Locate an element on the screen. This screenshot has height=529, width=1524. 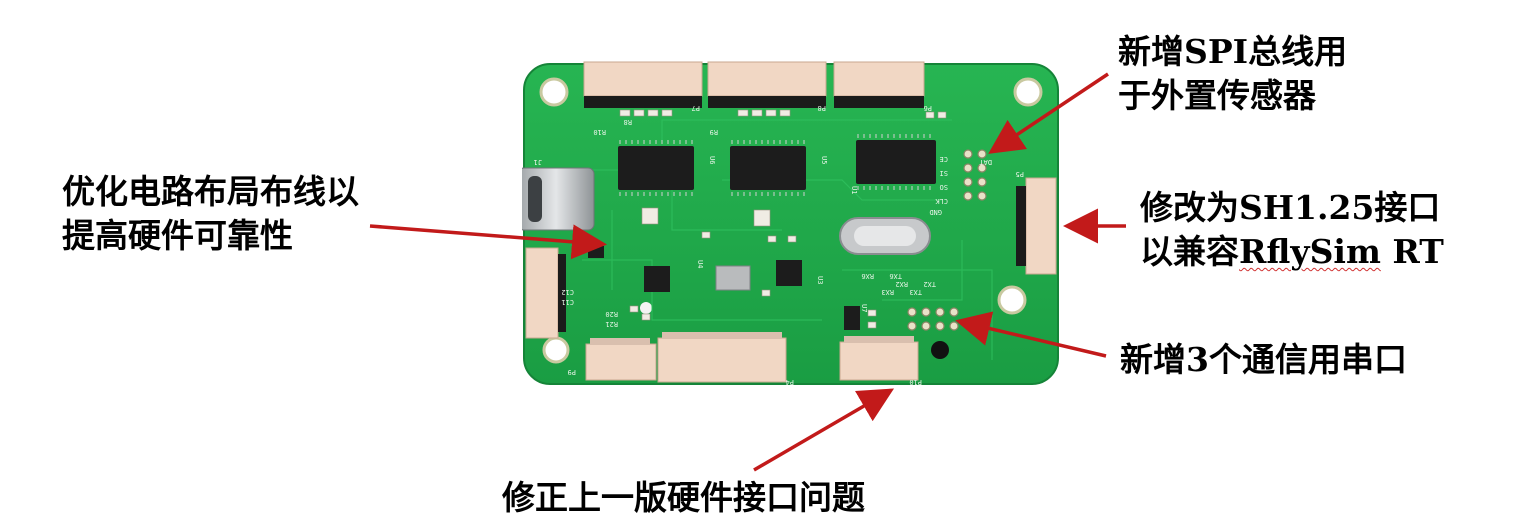
annotation-spi-line1: 新增SPI总线用 is located at coordinates (1233, 51).